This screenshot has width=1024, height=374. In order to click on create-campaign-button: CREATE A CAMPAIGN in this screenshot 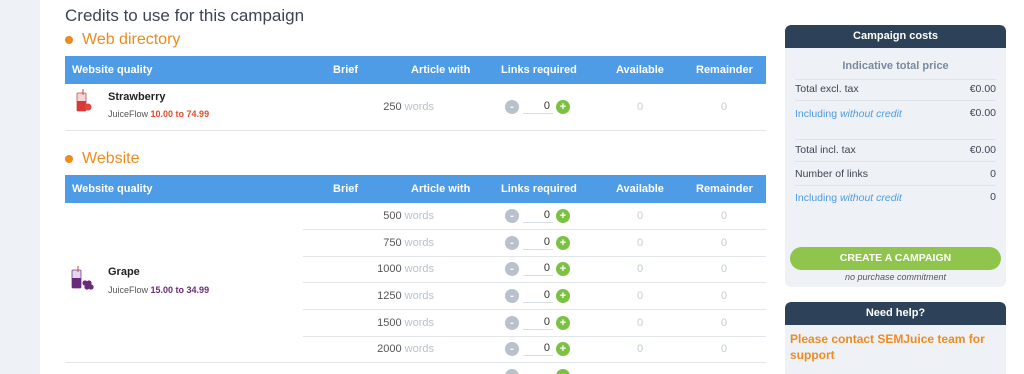, I will do `click(895, 258)`.